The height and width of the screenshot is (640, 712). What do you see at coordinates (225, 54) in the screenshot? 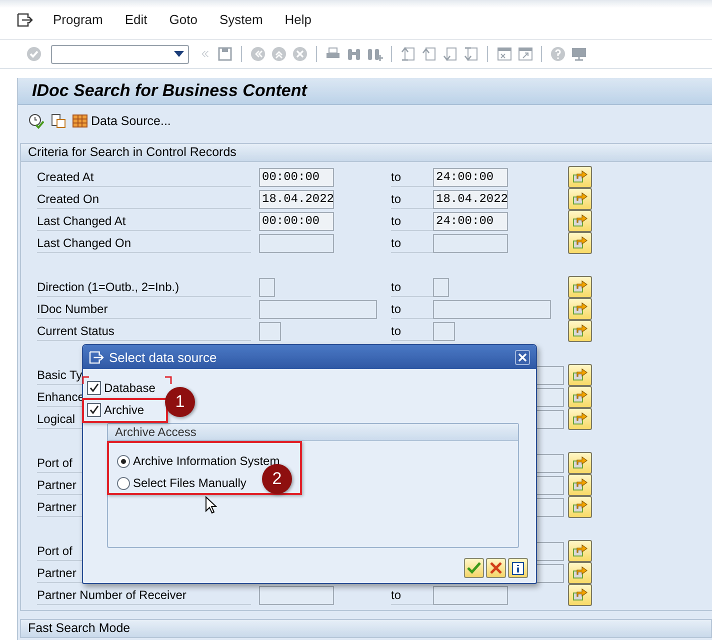
I see `save-icon` at bounding box center [225, 54].